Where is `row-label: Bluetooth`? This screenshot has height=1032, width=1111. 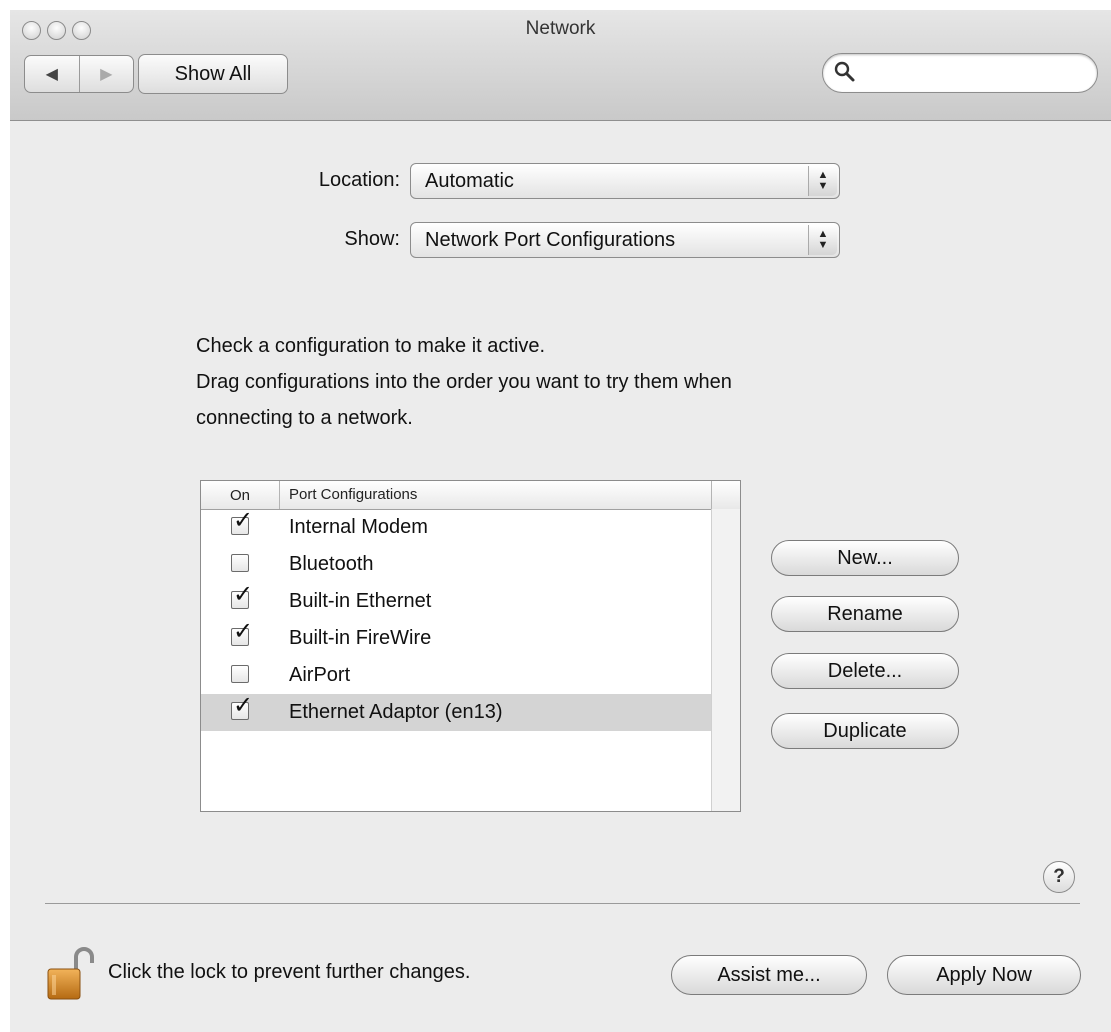 row-label: Bluetooth is located at coordinates (331, 564).